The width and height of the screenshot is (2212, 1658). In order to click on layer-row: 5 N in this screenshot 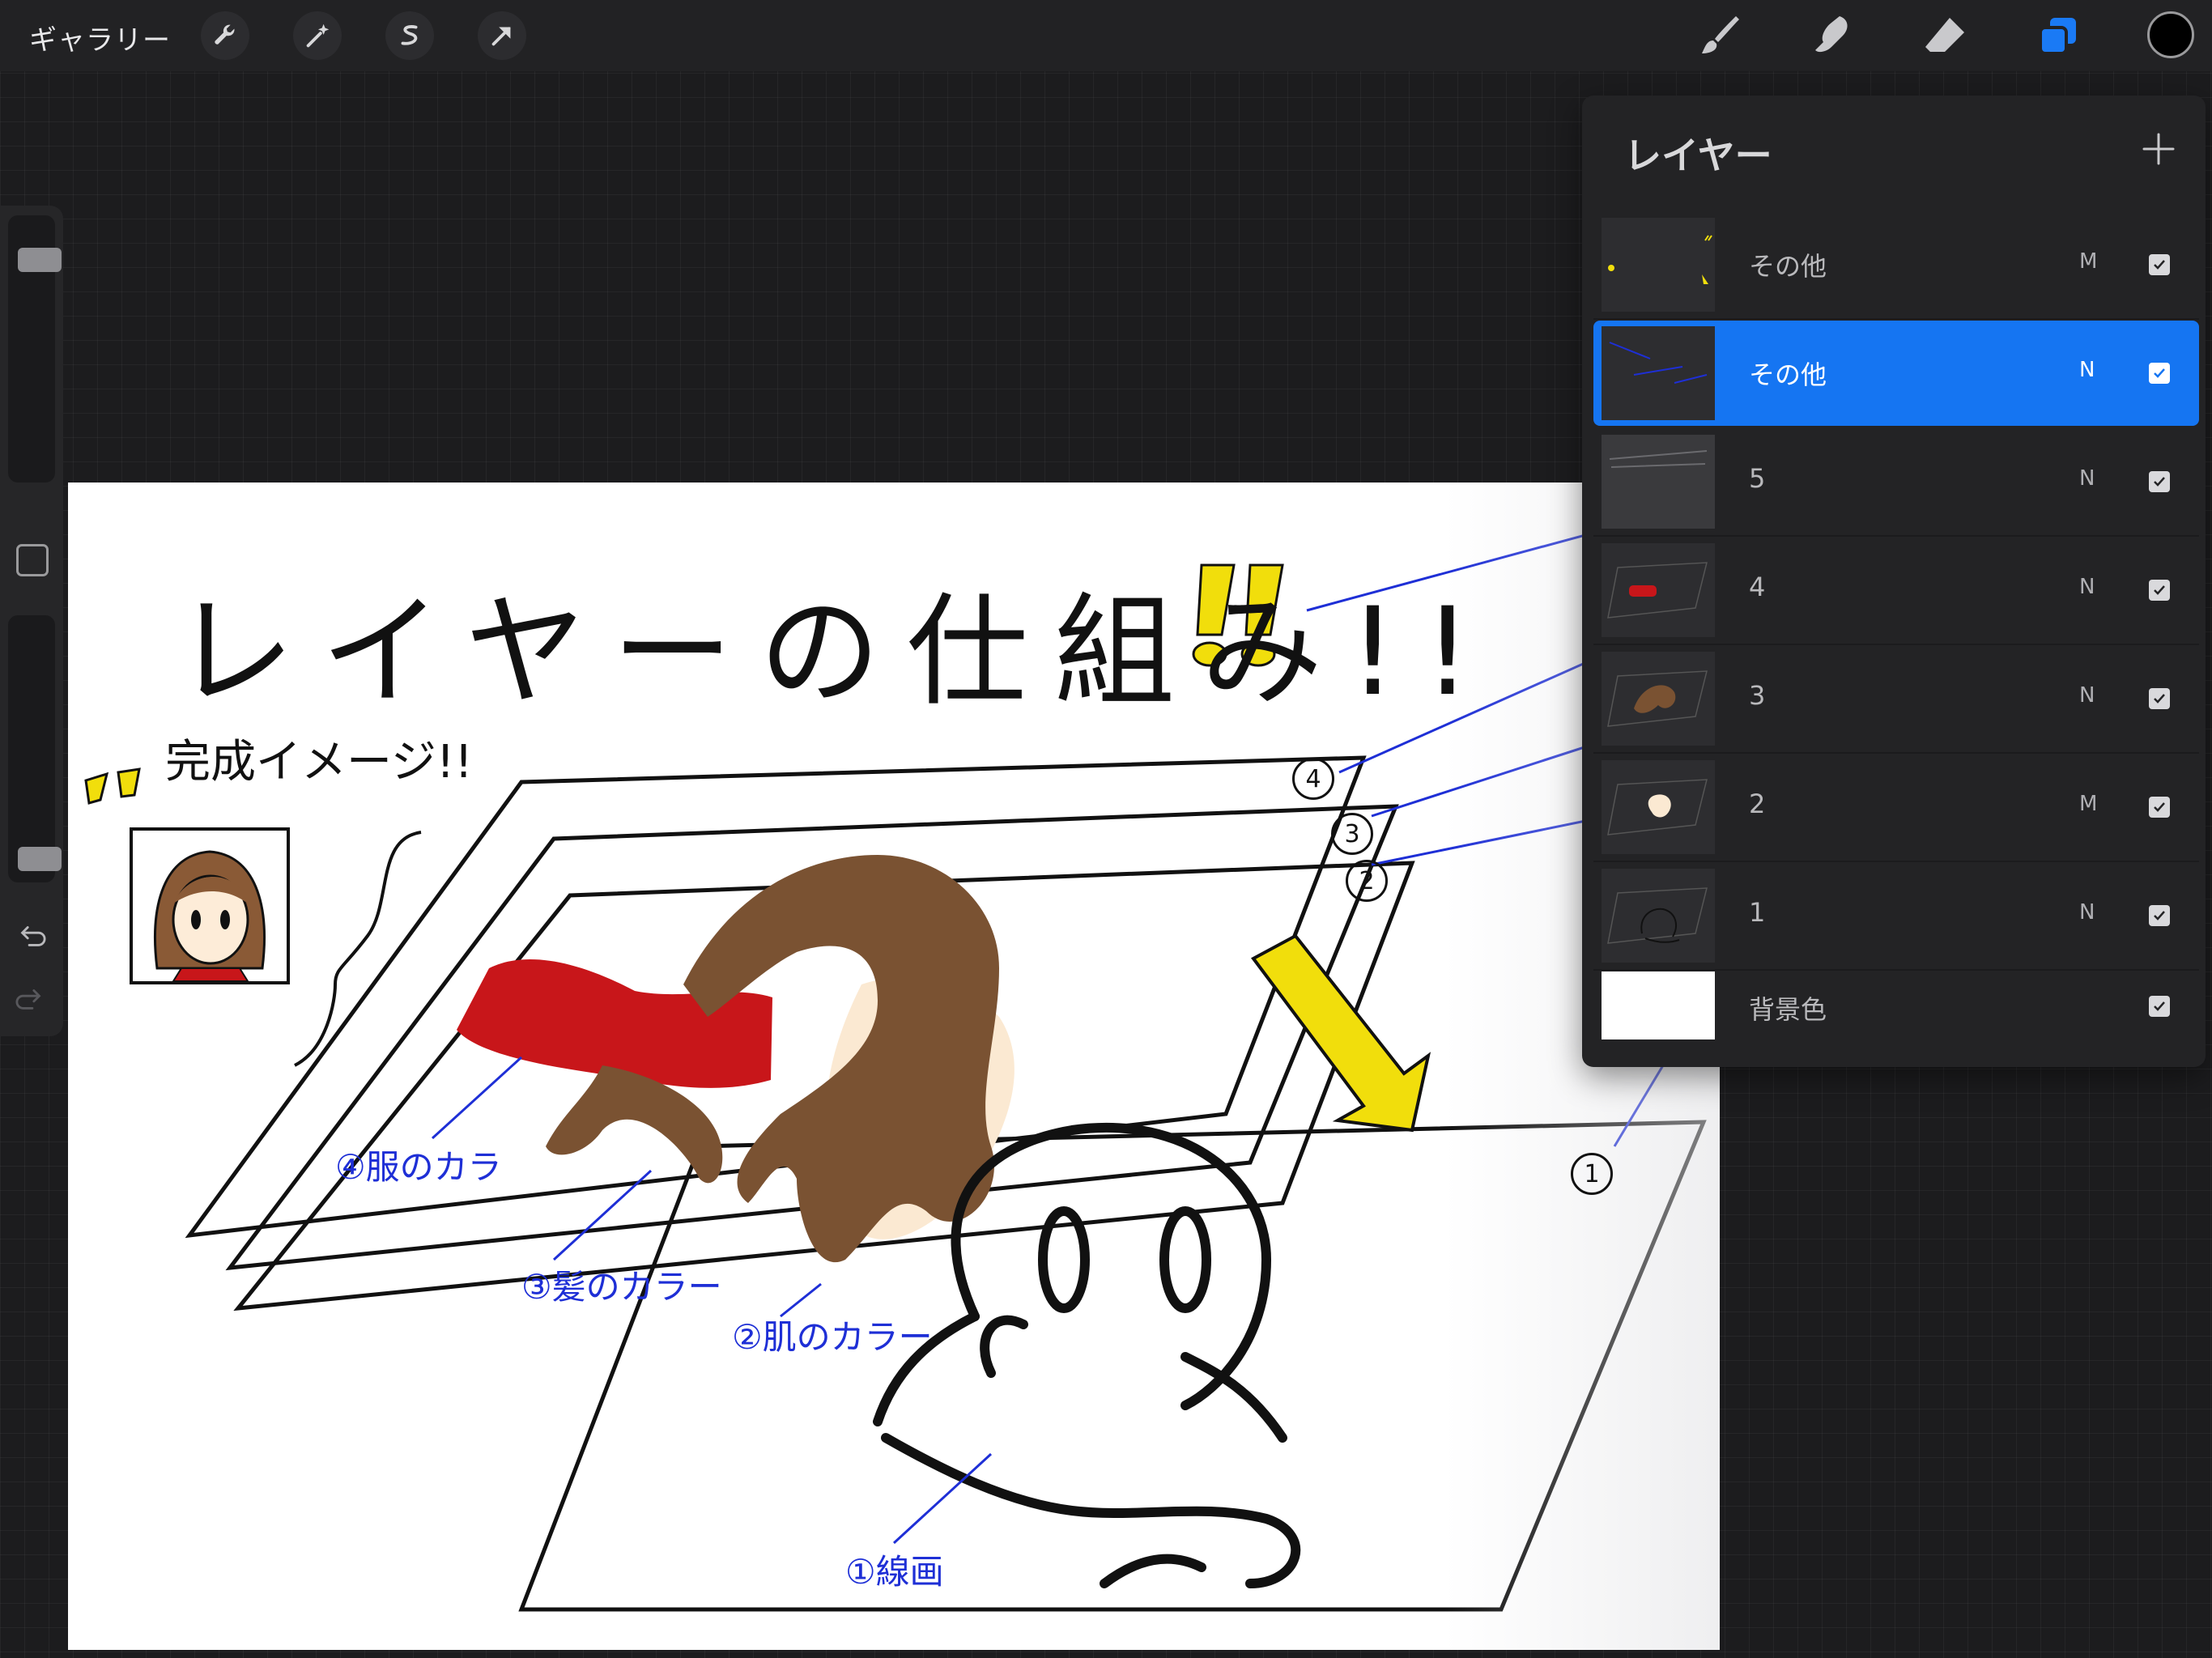, I will do `click(1896, 481)`.